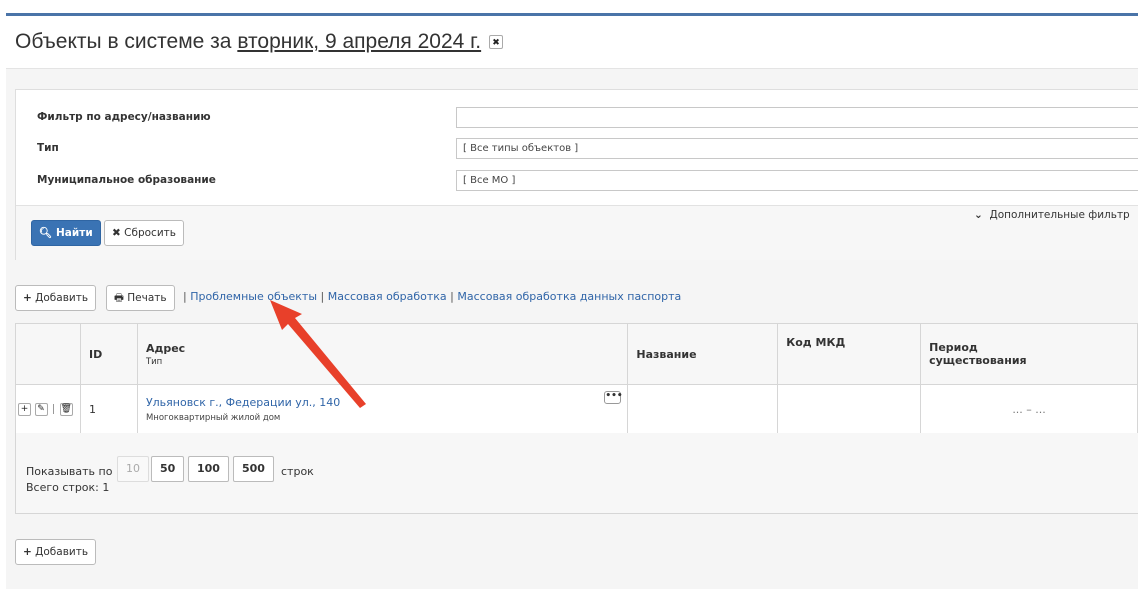 Image resolution: width=1138 pixels, height=589 pixels. Describe the element at coordinates (849, 409) in the screenshot. I see `row-mkd` at that location.